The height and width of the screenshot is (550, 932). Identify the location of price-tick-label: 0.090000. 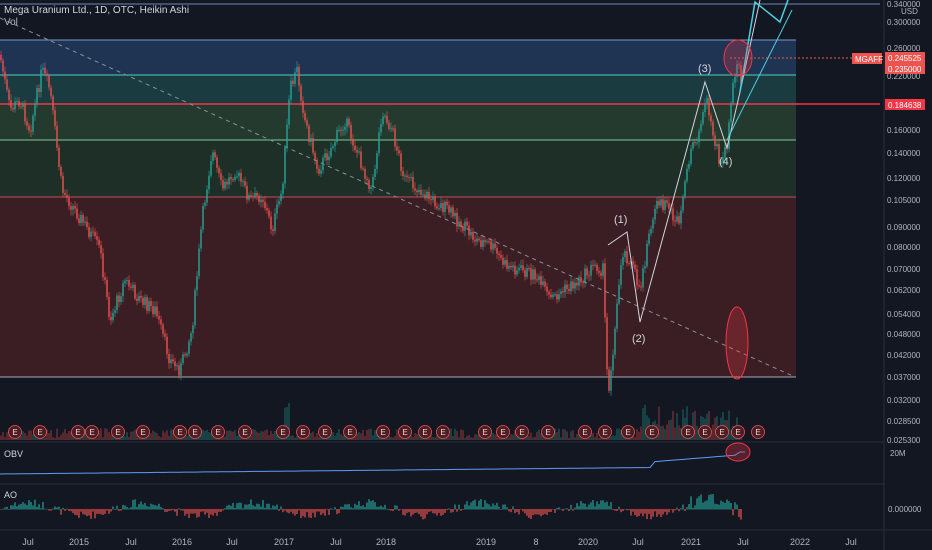
(904, 227).